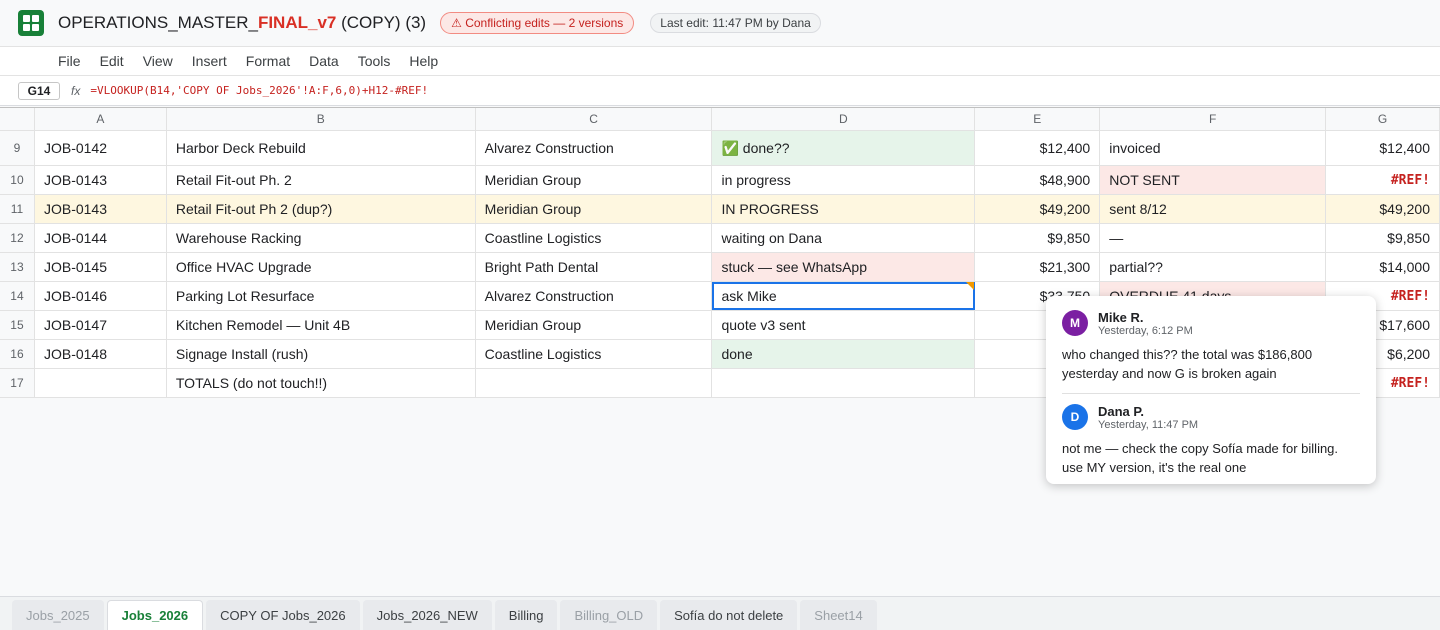 The width and height of the screenshot is (1440, 630). I want to click on row-number: 15, so click(17, 325).